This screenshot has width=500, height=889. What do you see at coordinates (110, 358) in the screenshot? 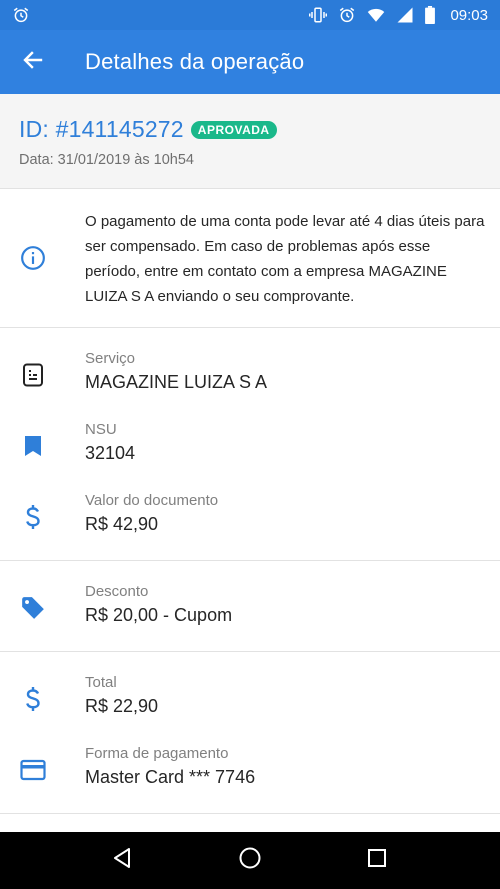
I see `field-label: Serviço` at bounding box center [110, 358].